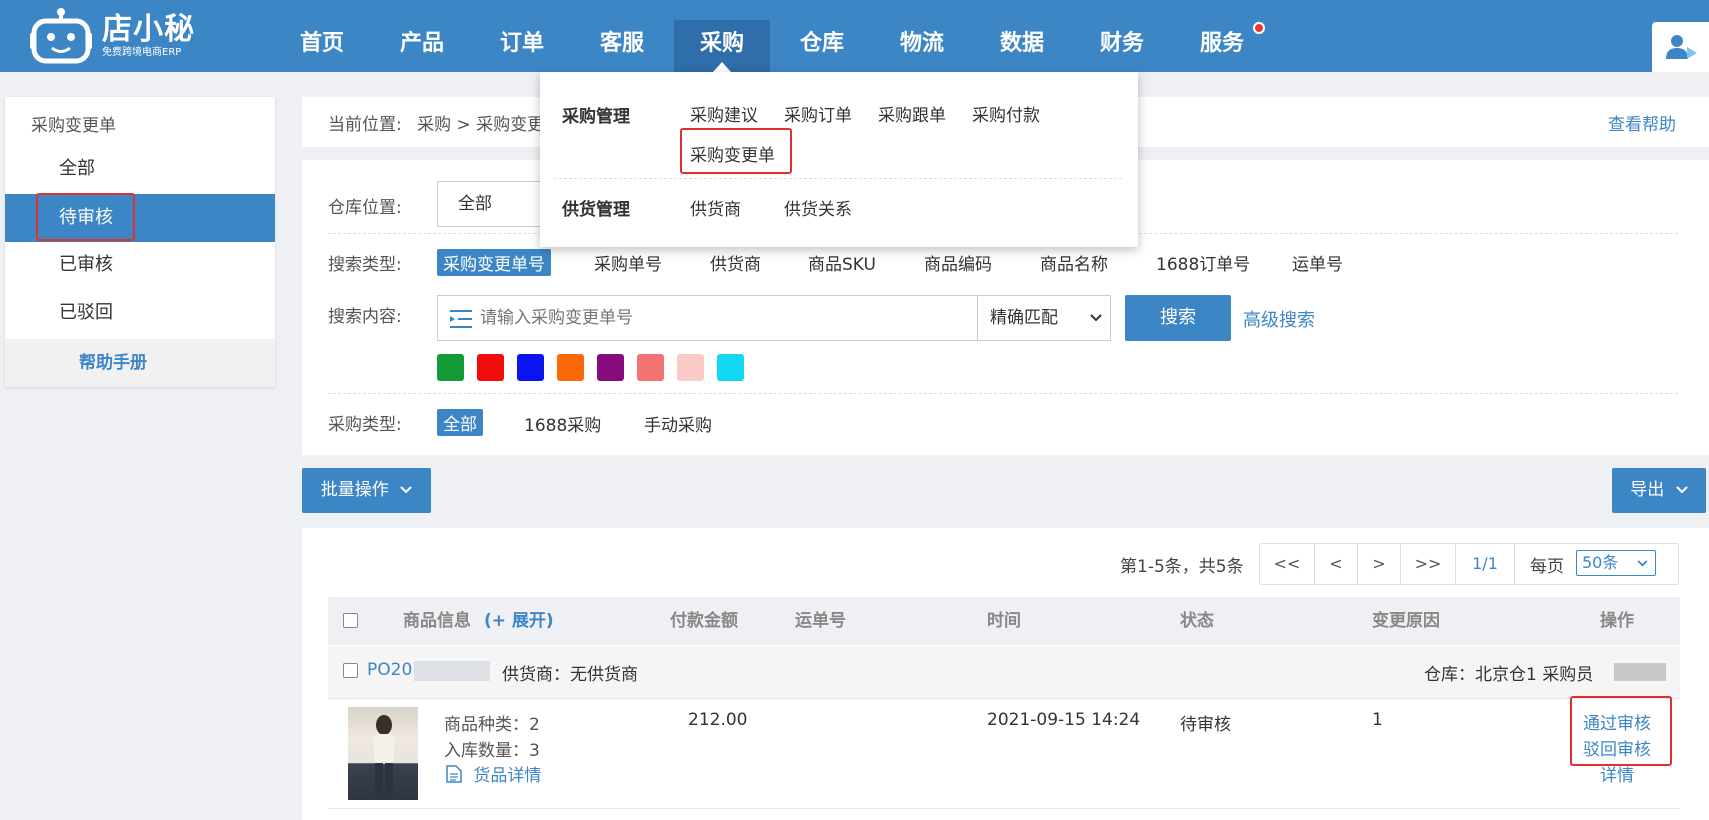 This screenshot has width=1709, height=820. I want to click on warehouse-label: 仓库位置:, so click(365, 208).